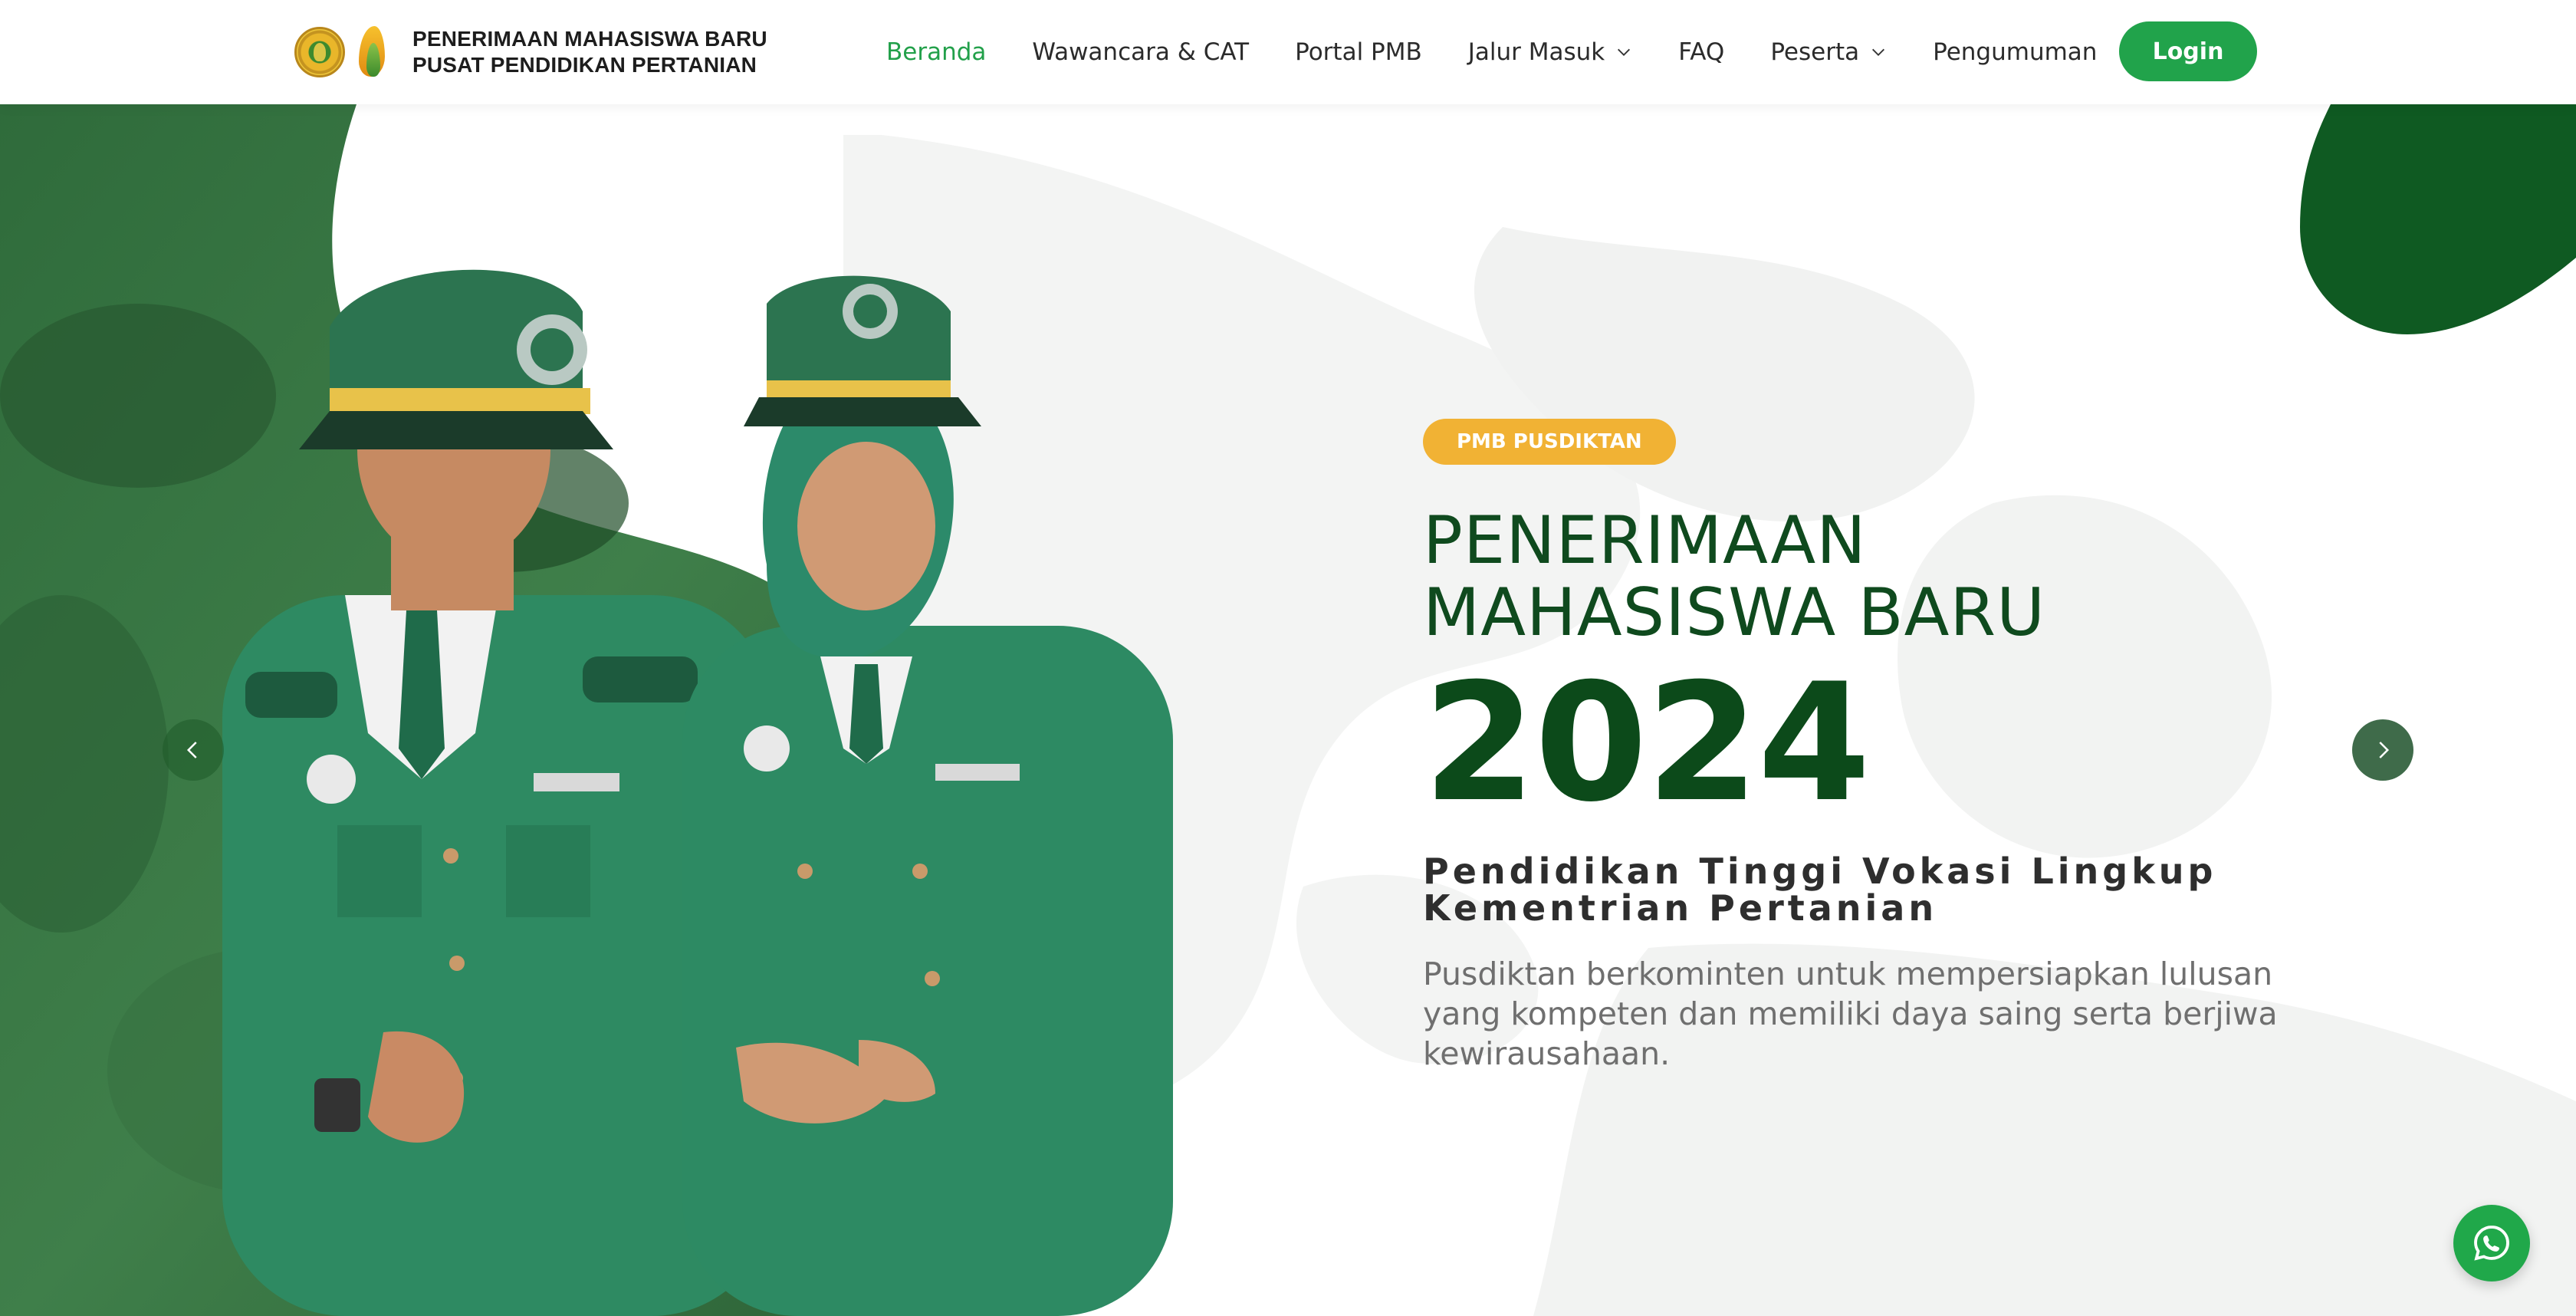  What do you see at coordinates (1815, 52) in the screenshot?
I see `nav-item-label: Peserta` at bounding box center [1815, 52].